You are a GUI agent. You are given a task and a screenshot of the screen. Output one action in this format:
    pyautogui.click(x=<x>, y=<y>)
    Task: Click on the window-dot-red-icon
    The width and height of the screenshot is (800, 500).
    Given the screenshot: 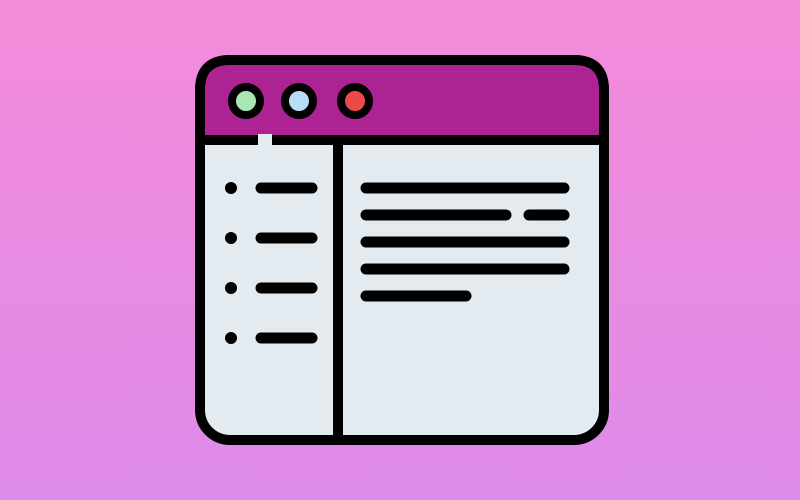 What is the action you would take?
    pyautogui.click(x=355, y=101)
    